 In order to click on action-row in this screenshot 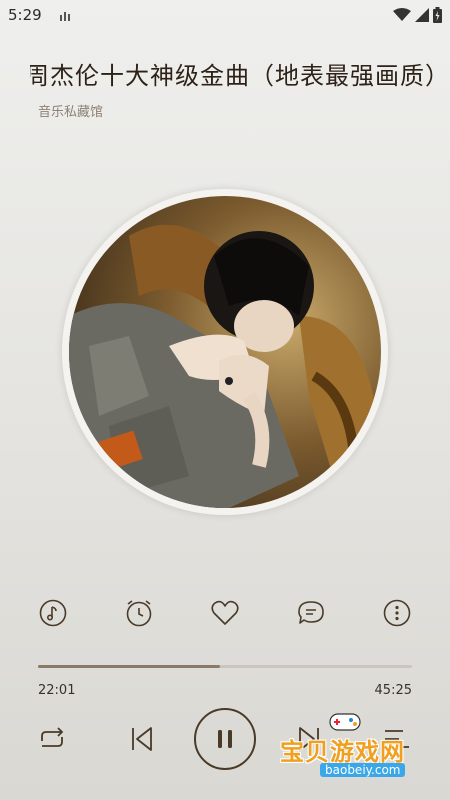, I will do `click(225, 615)`.